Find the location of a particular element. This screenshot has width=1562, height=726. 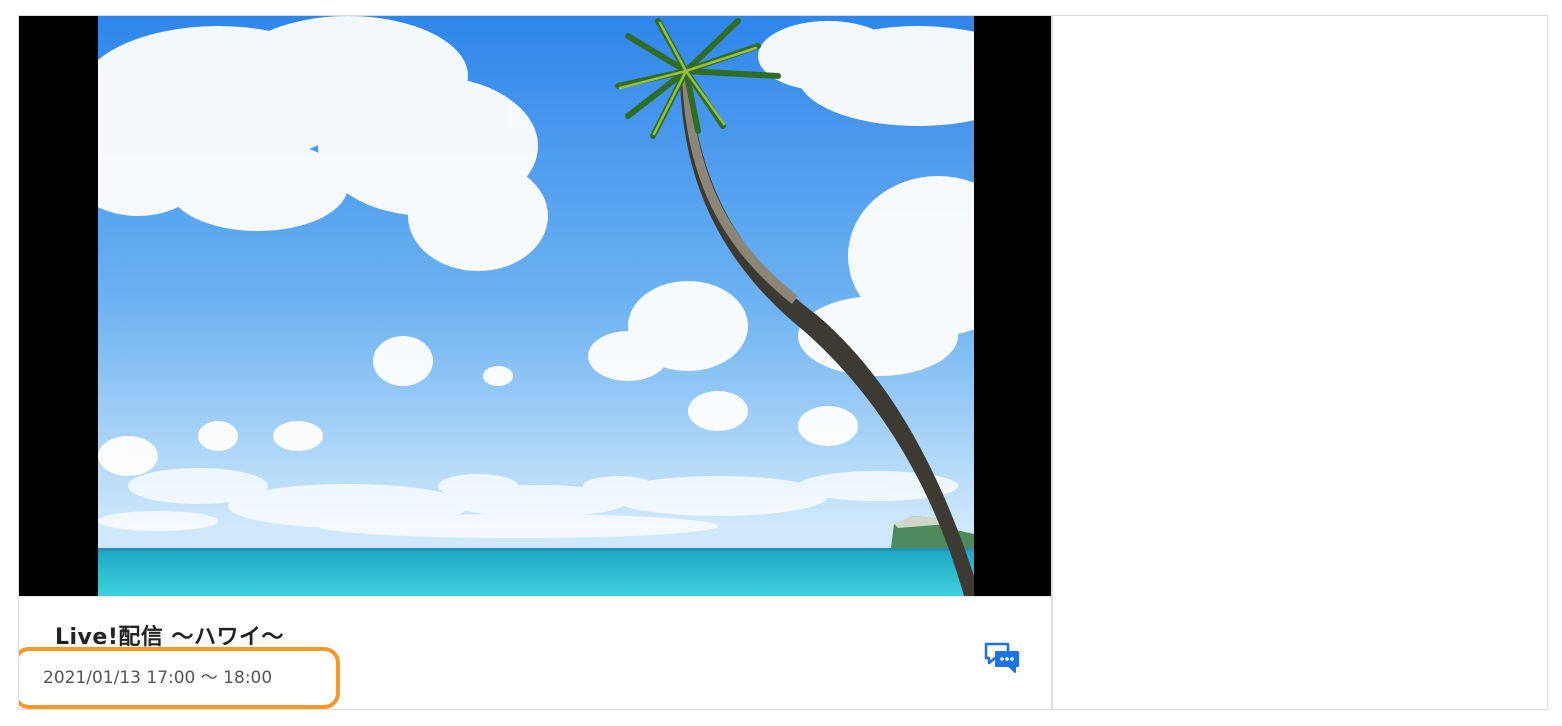

chat-button is located at coordinates (1002, 659).